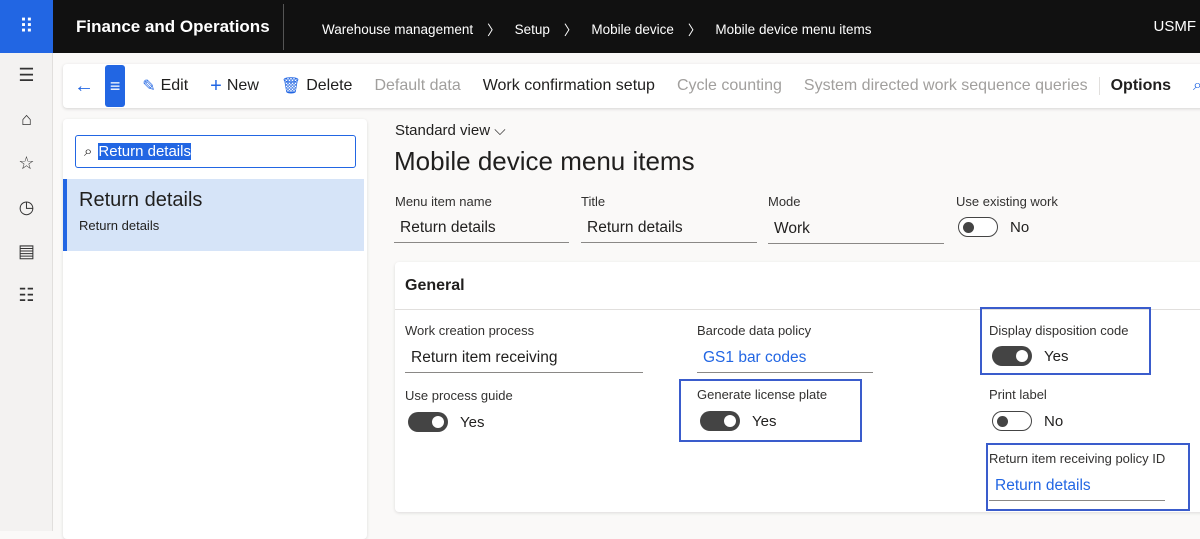  I want to click on menu-item-name-field: Return details, so click(481, 229).